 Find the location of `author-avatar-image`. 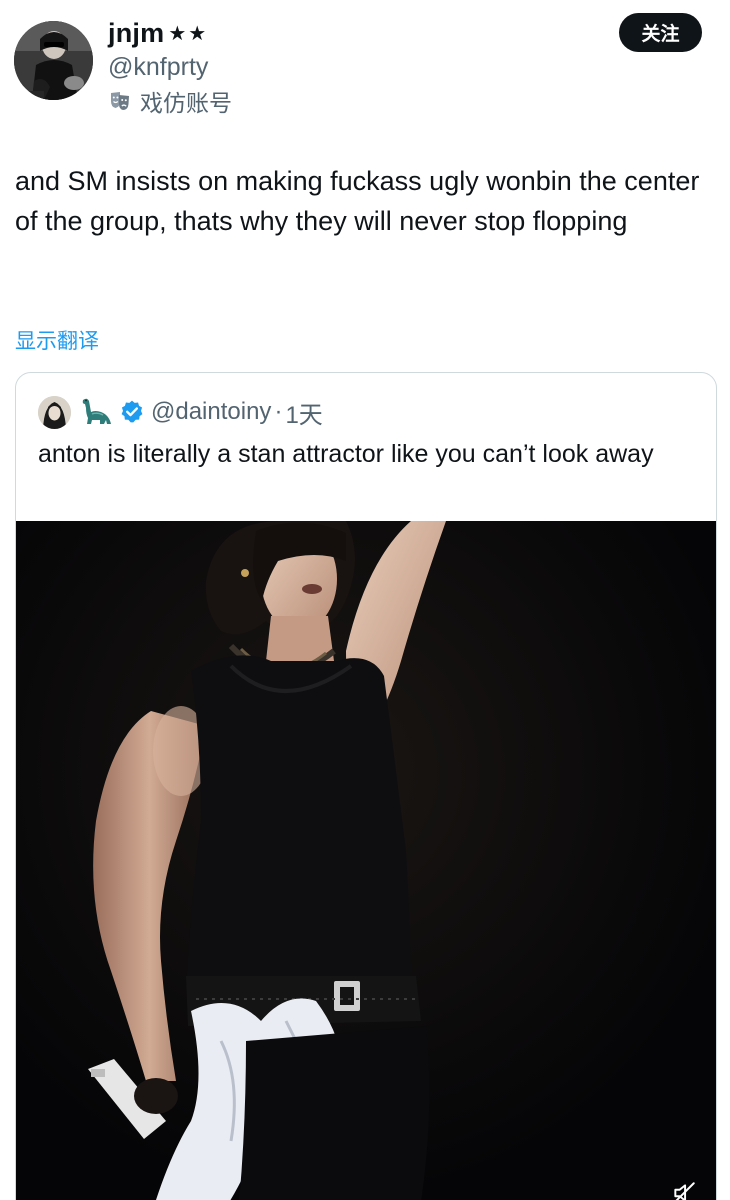

author-avatar-image is located at coordinates (53, 60).